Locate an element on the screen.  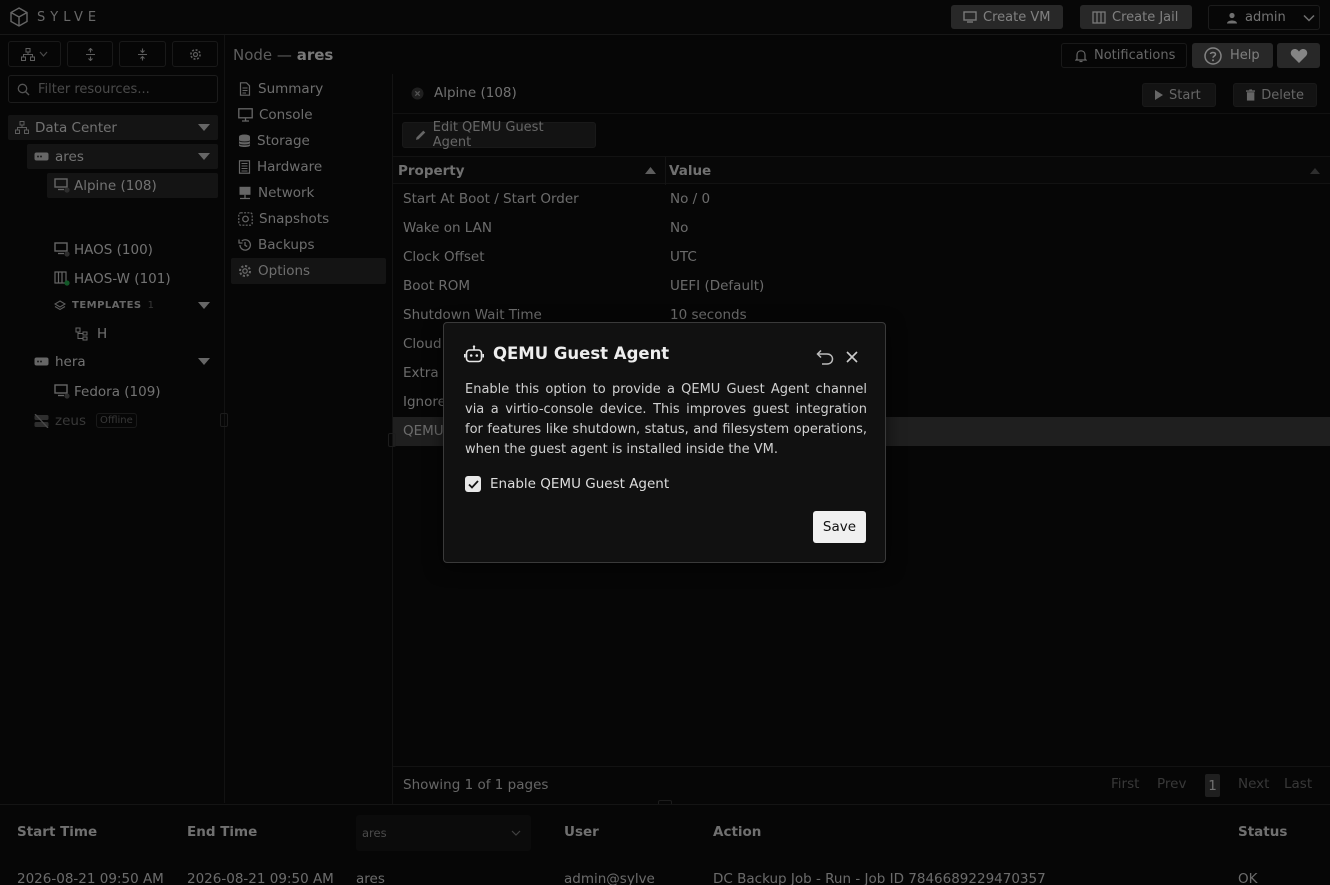
save-button: Save is located at coordinates (839, 527).